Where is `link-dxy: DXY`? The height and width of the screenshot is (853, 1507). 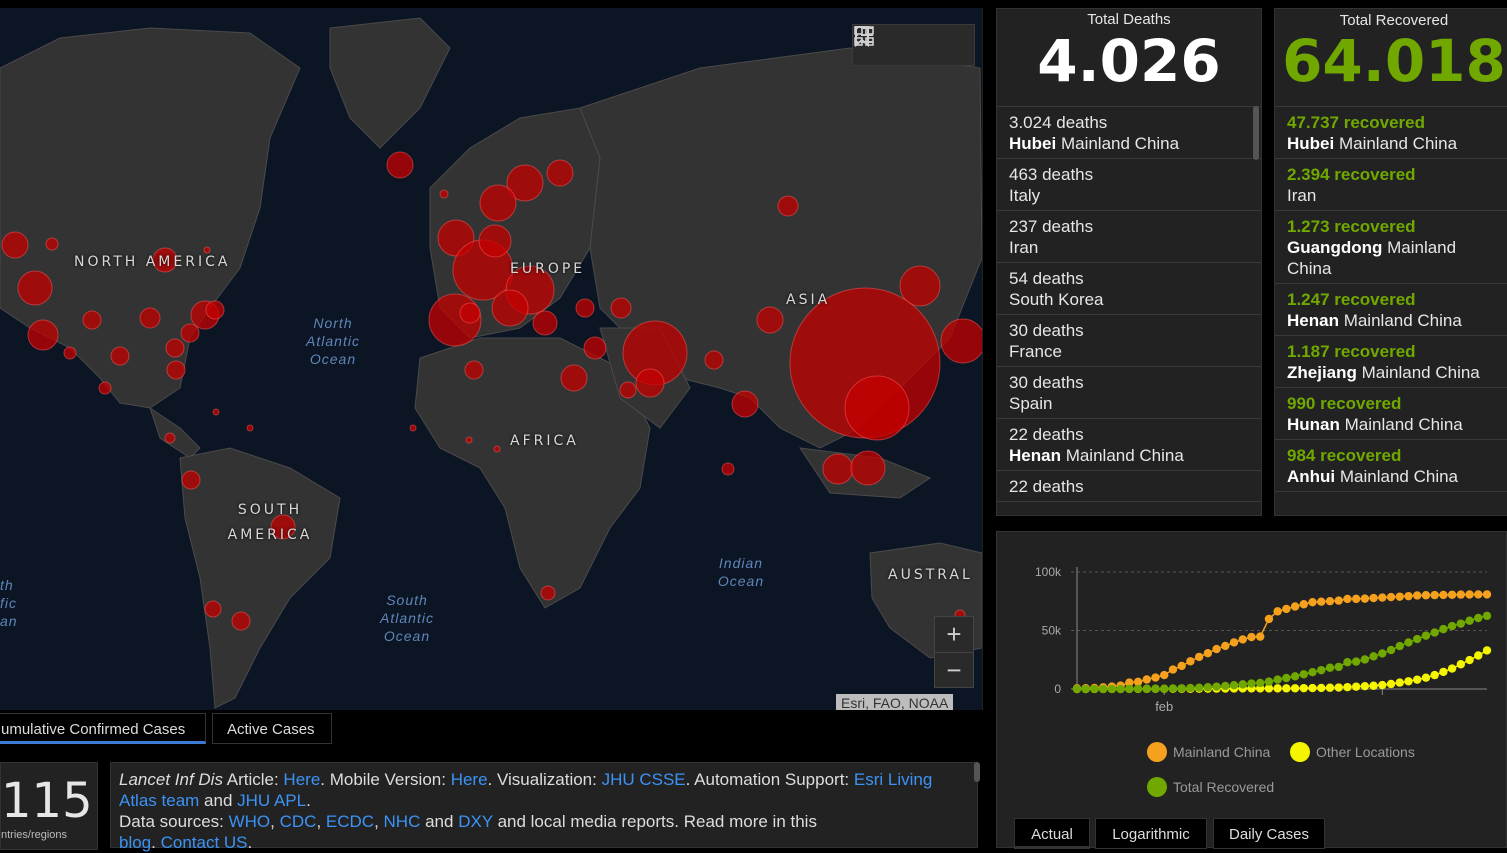
link-dxy: DXY is located at coordinates (475, 821).